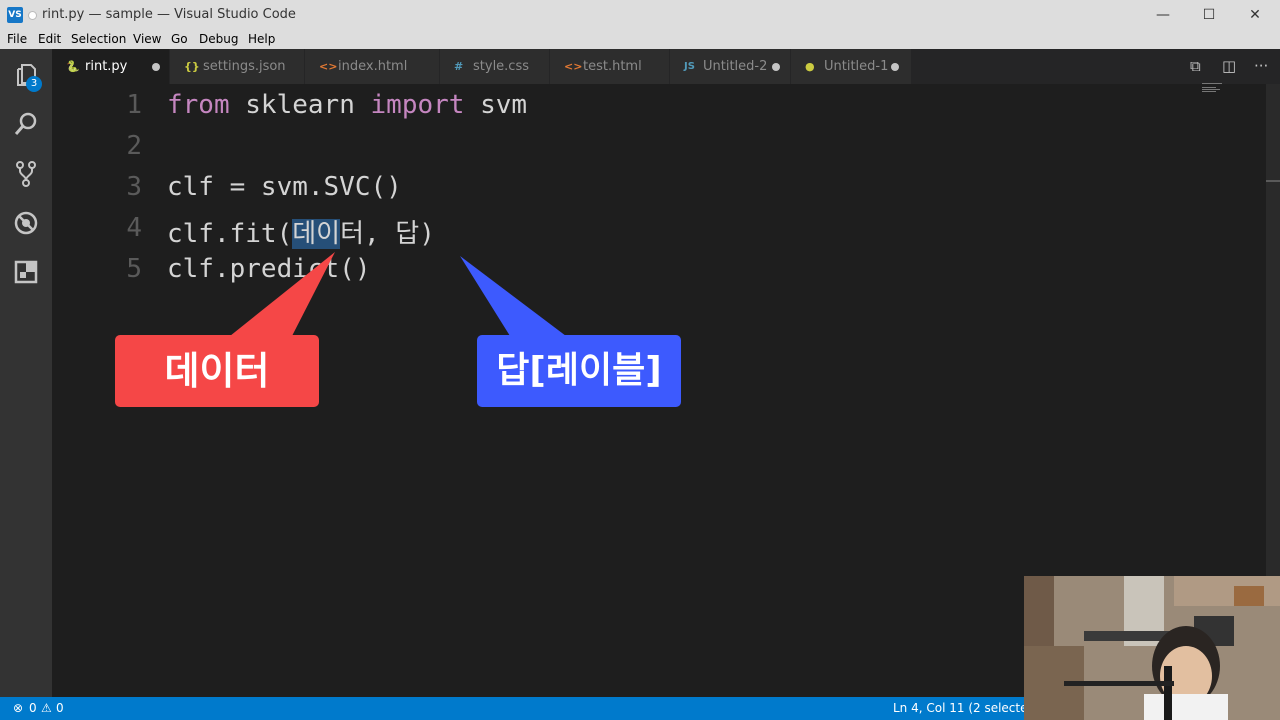 Image resolution: width=1280 pixels, height=720 pixels. What do you see at coordinates (1273, 181) in the screenshot?
I see `scrollbar-thumb` at bounding box center [1273, 181].